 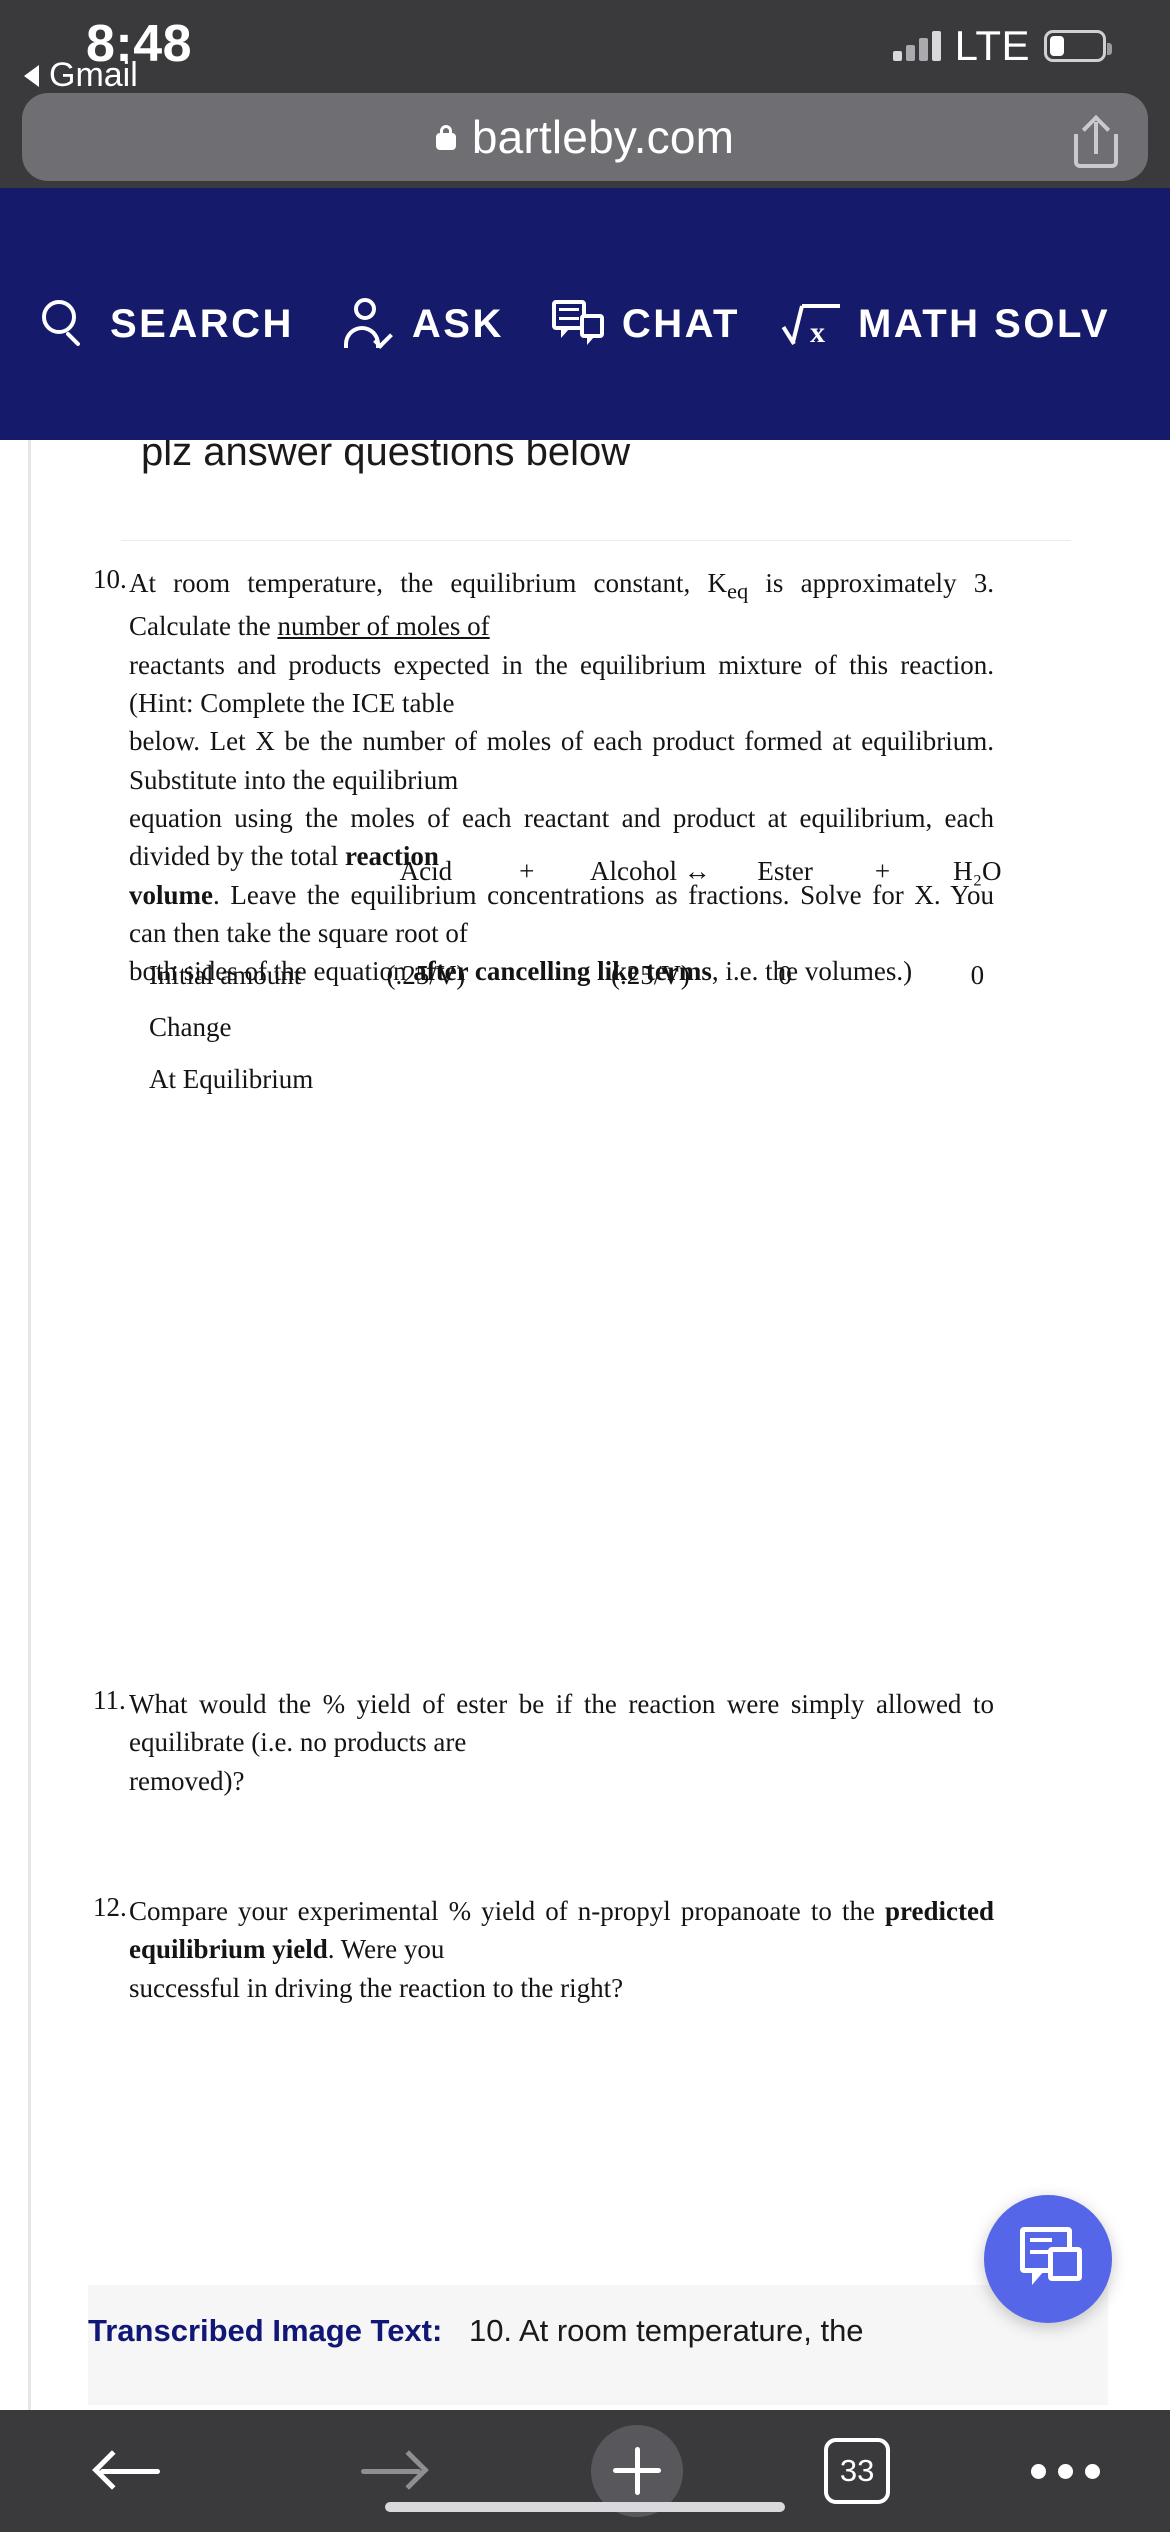 What do you see at coordinates (984, 323) in the screenshot?
I see `nav-label-math-solver: MATH SOLV` at bounding box center [984, 323].